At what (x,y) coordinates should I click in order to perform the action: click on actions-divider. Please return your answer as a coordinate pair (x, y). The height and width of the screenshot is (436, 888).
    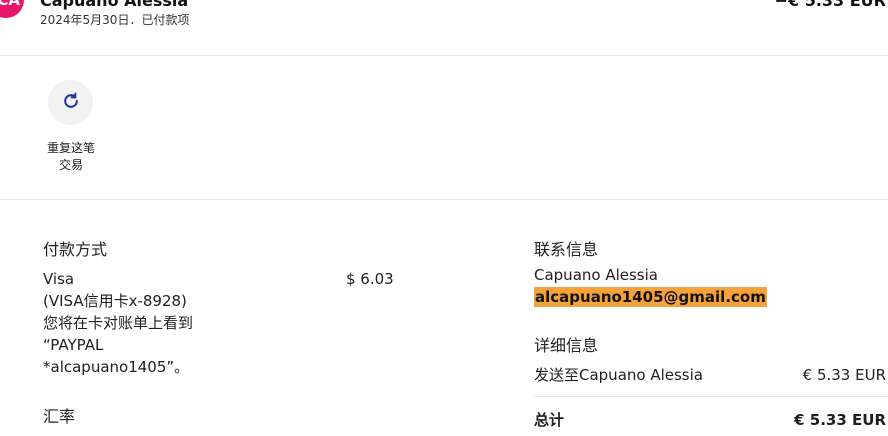
    Looking at the image, I should click on (444, 199).